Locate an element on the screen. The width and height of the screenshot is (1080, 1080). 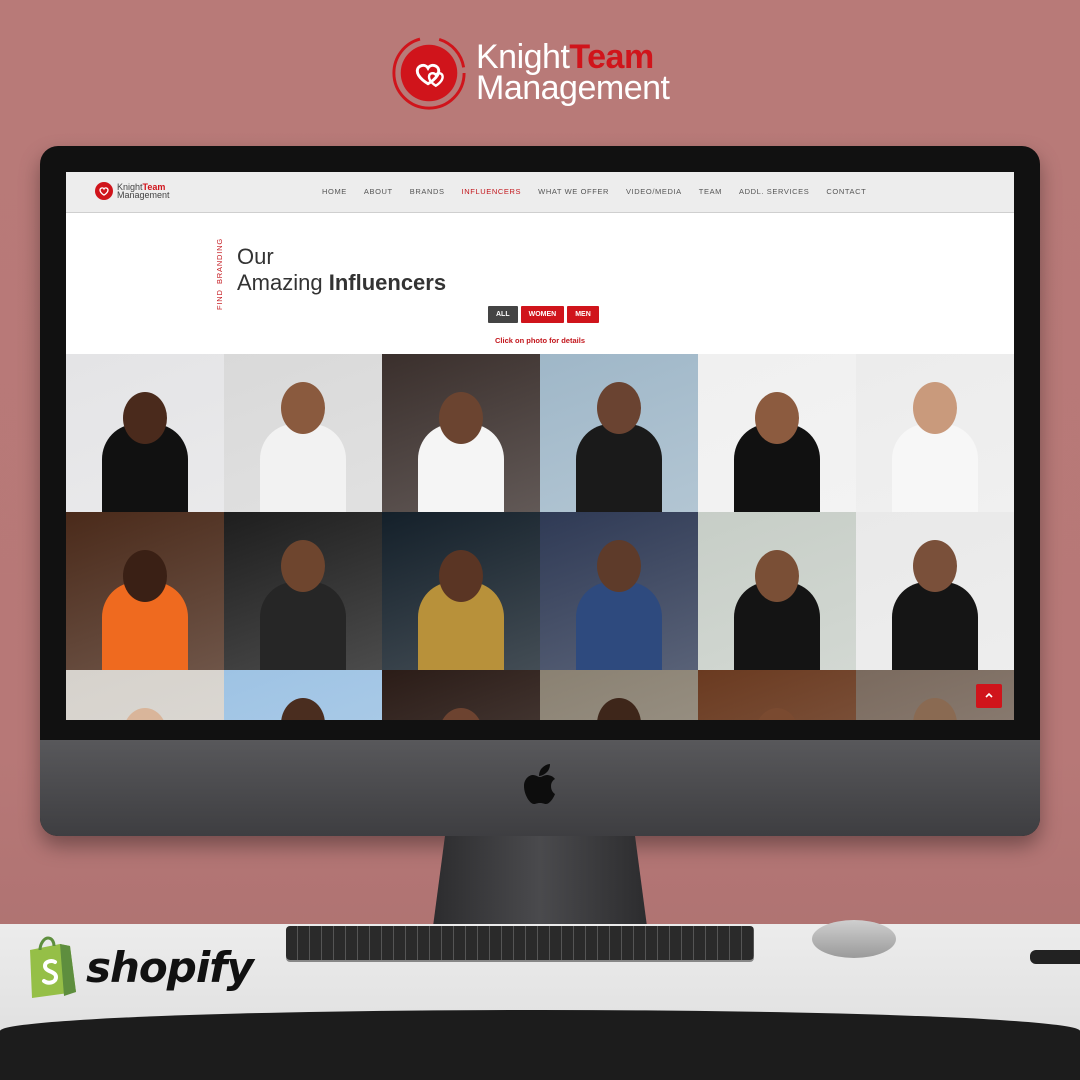
chevron-up-icon is located at coordinates (989, 695).